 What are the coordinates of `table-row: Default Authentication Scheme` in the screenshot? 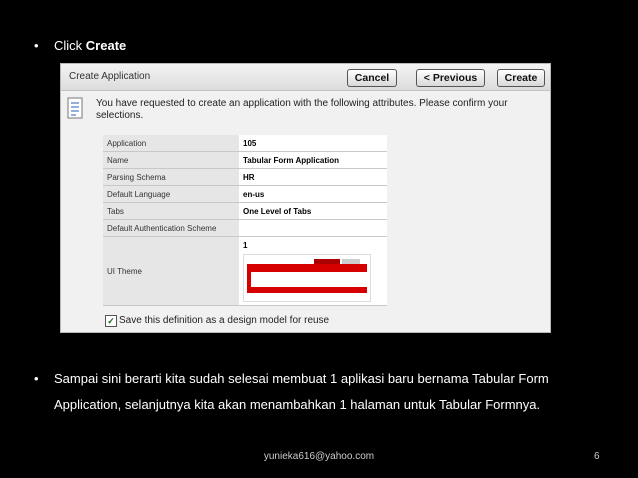 It's located at (245, 228).